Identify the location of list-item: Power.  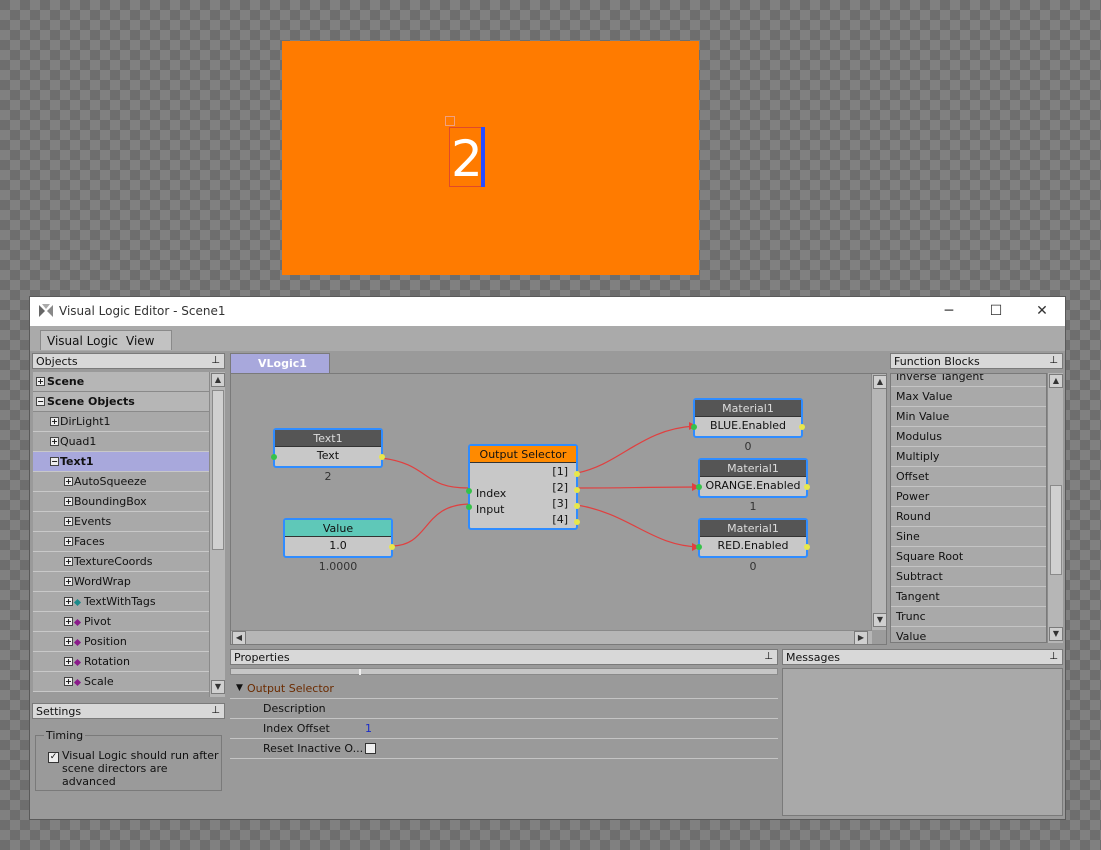
(968, 497).